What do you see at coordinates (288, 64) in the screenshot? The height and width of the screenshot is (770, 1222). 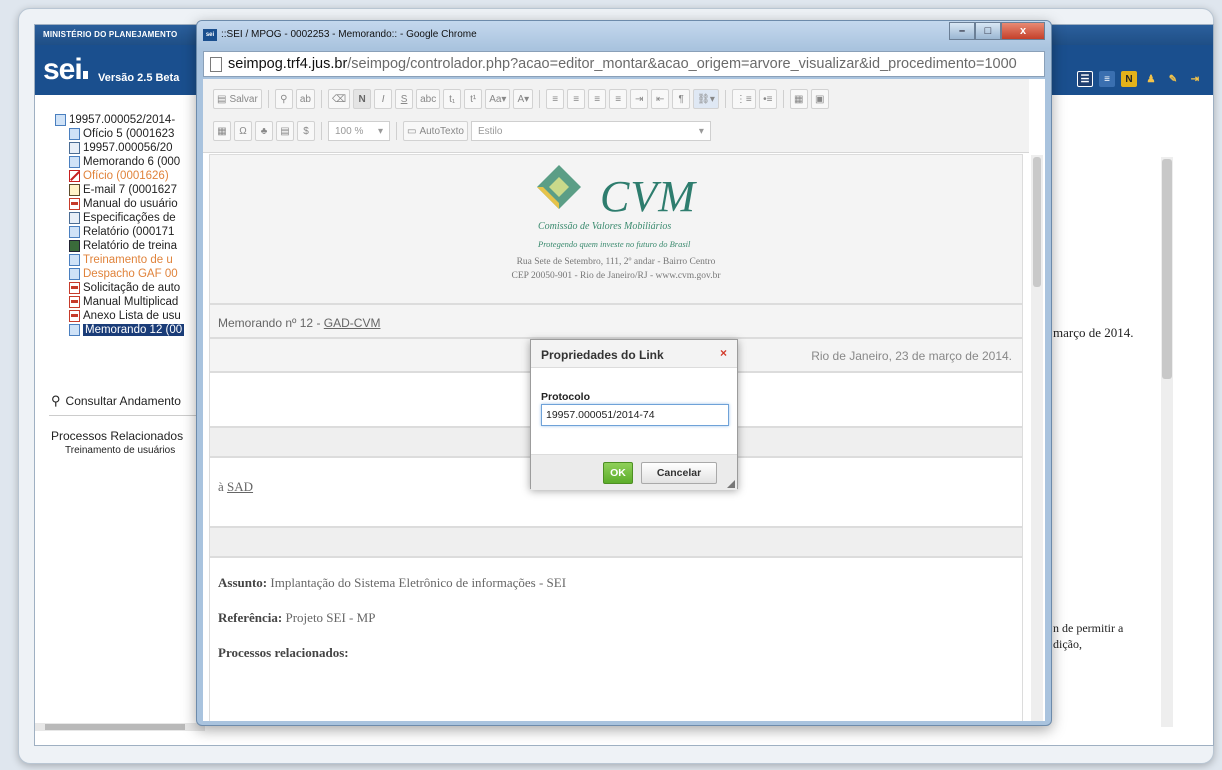 I see `url-host: seimpog.trf4.jus.br` at bounding box center [288, 64].